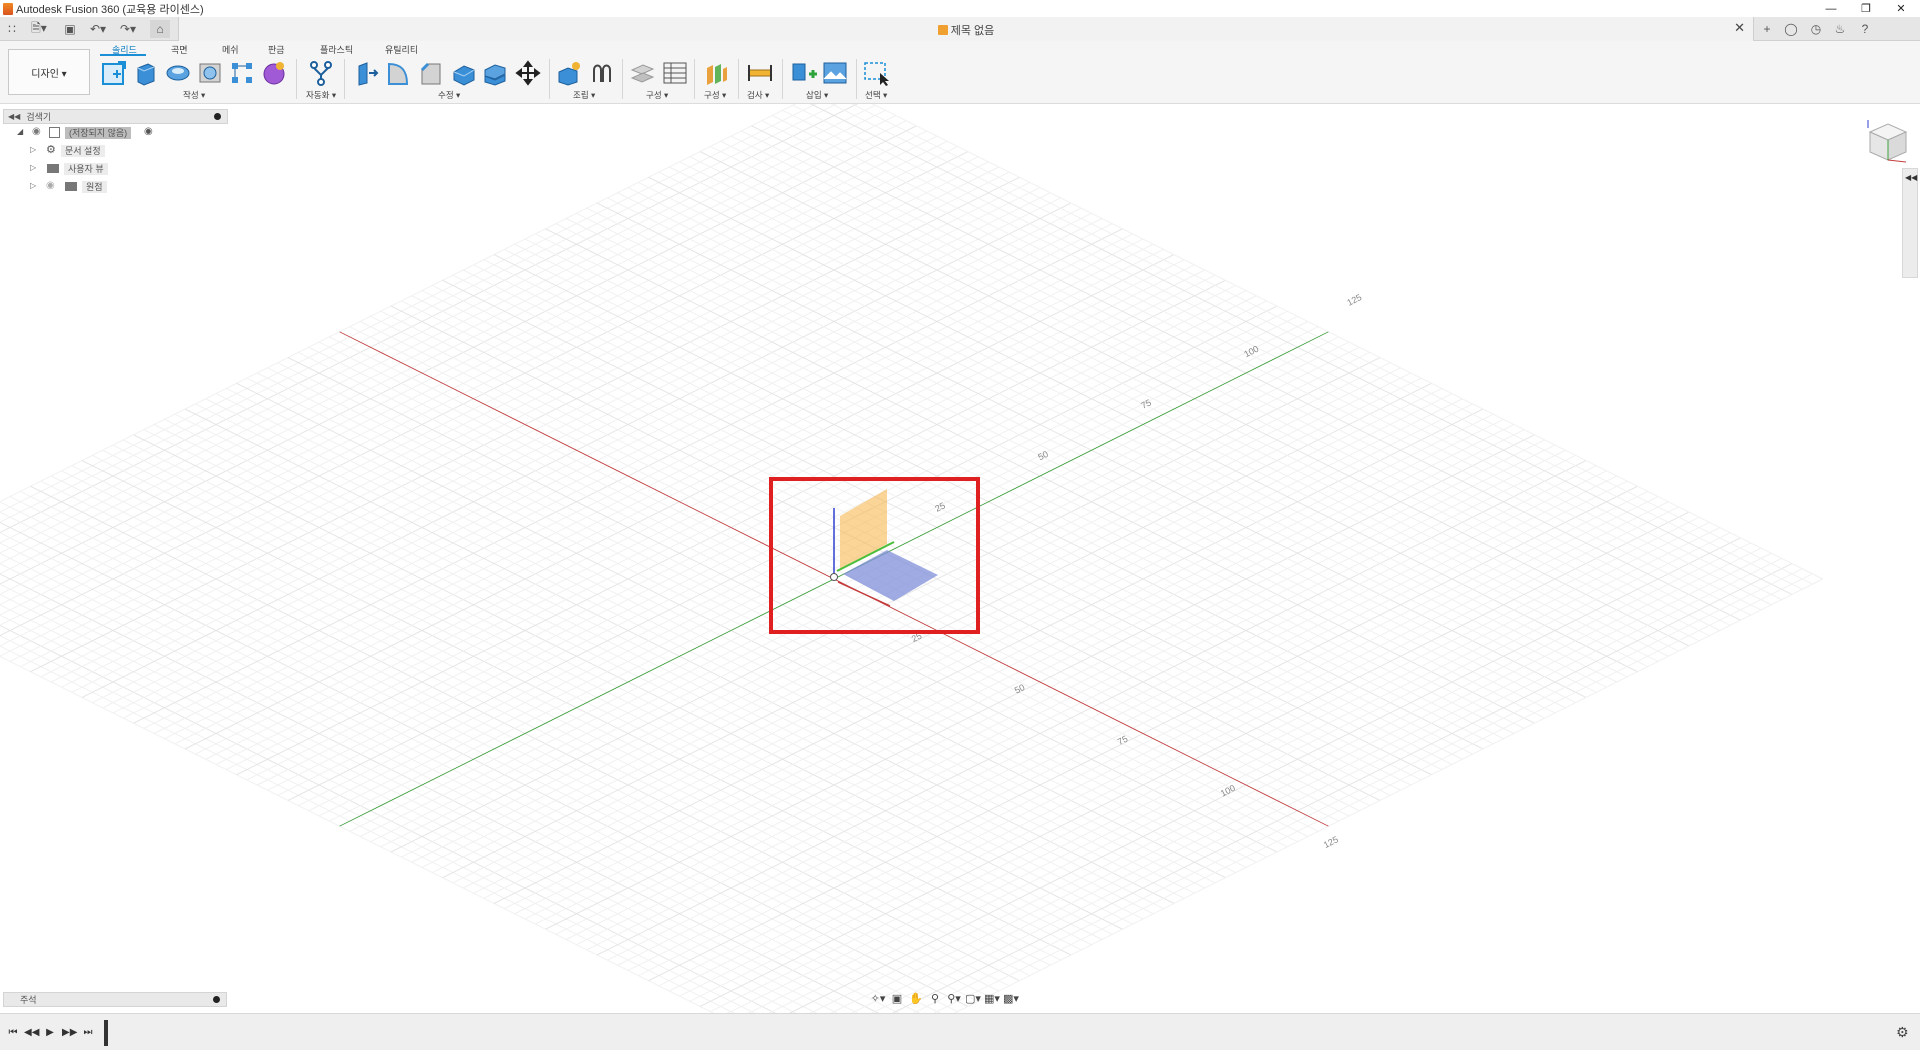  I want to click on timeline: ⏮ ◀◀ ▶ ▶▶ ⏭ ⚙, so click(960, 1031).